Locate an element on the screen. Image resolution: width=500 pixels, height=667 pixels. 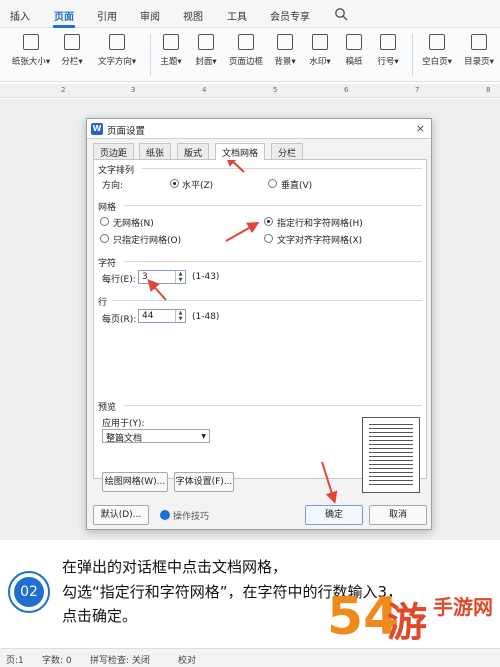
radio-line-grid-only is located at coordinates (104, 238).